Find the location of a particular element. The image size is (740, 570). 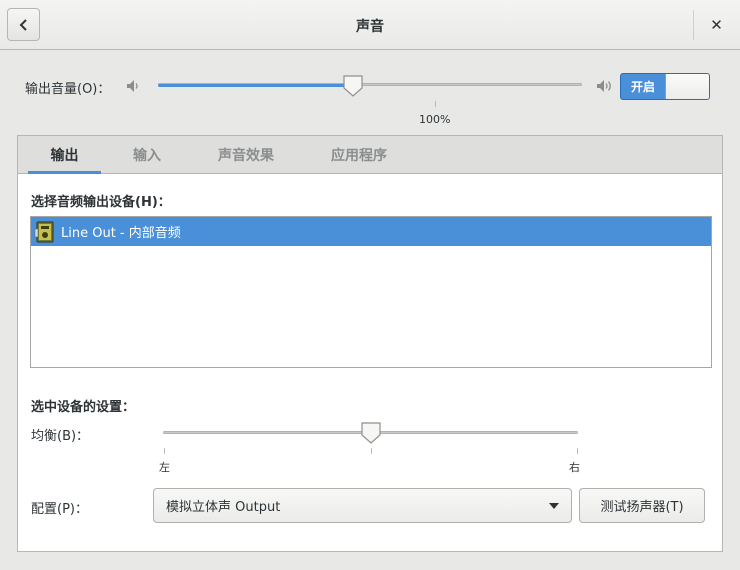

close-icon: ✕ is located at coordinates (716, 24).